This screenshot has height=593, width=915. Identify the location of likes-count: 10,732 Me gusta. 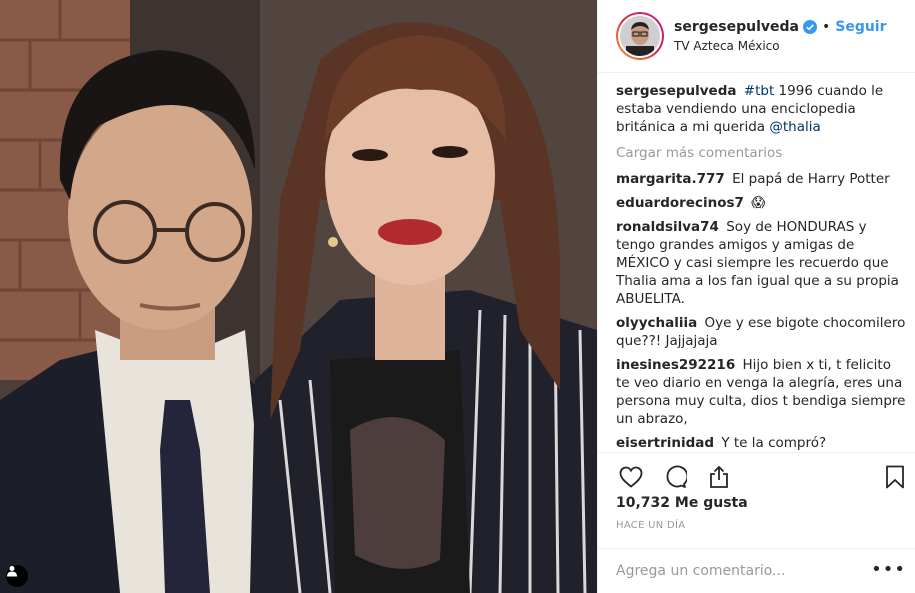
(682, 503).